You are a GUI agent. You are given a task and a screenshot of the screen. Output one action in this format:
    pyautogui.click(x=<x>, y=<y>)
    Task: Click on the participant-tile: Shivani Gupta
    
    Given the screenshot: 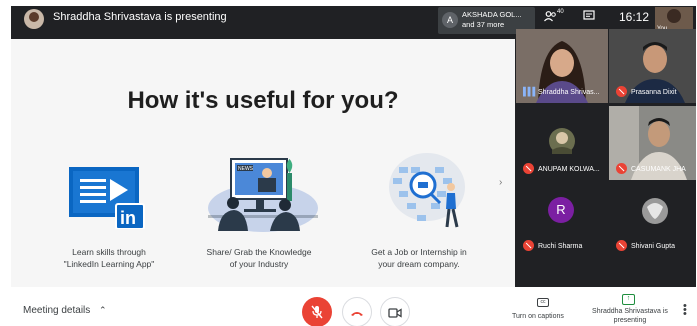 What is the action you would take?
    pyautogui.click(x=652, y=220)
    